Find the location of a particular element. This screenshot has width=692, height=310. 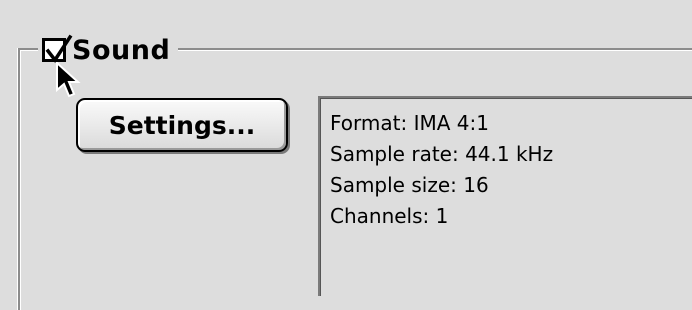

checkmark-icon is located at coordinates (59, 49).